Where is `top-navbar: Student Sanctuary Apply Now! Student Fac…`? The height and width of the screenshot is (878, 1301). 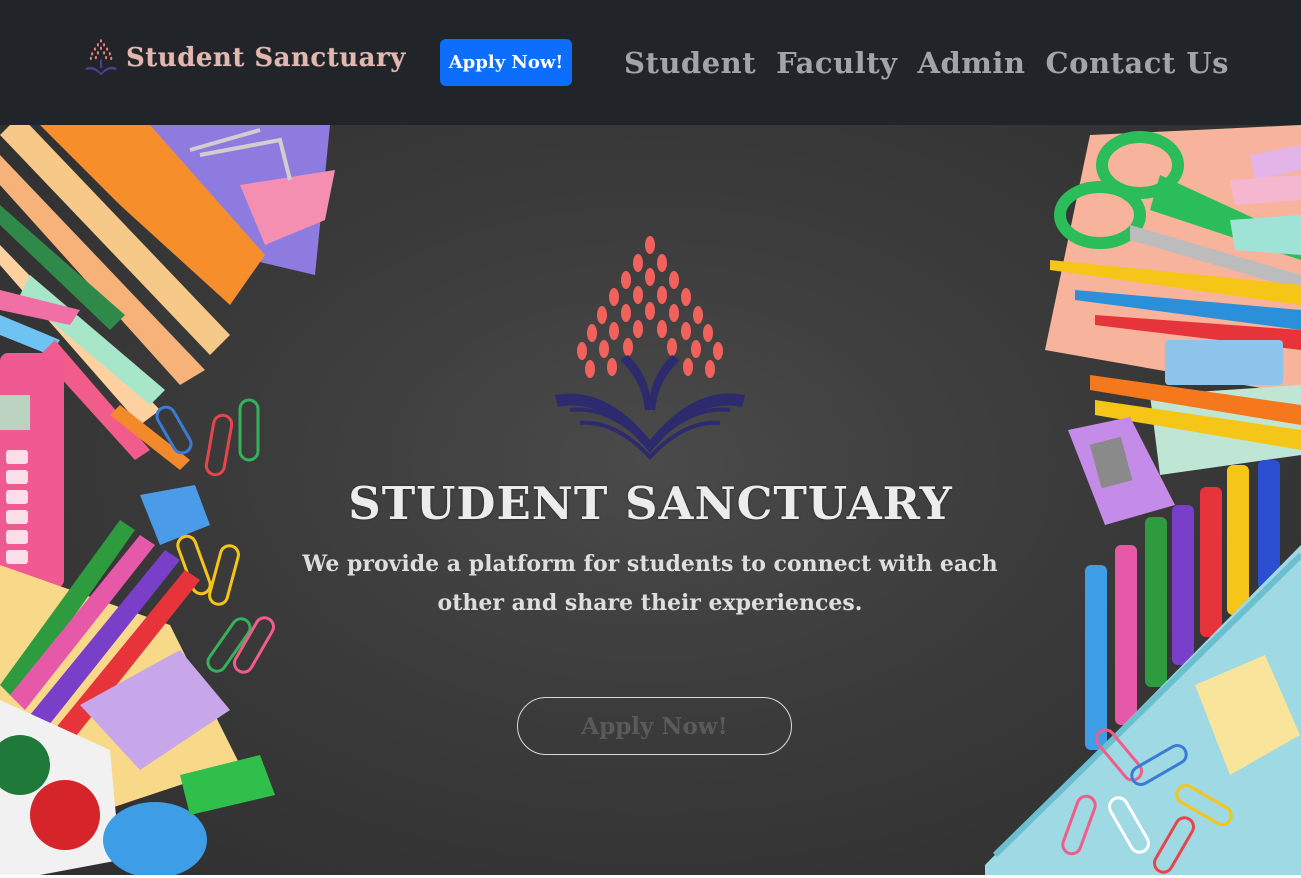 top-navbar: Student Sanctuary Apply Now! Student Fac… is located at coordinates (650, 62).